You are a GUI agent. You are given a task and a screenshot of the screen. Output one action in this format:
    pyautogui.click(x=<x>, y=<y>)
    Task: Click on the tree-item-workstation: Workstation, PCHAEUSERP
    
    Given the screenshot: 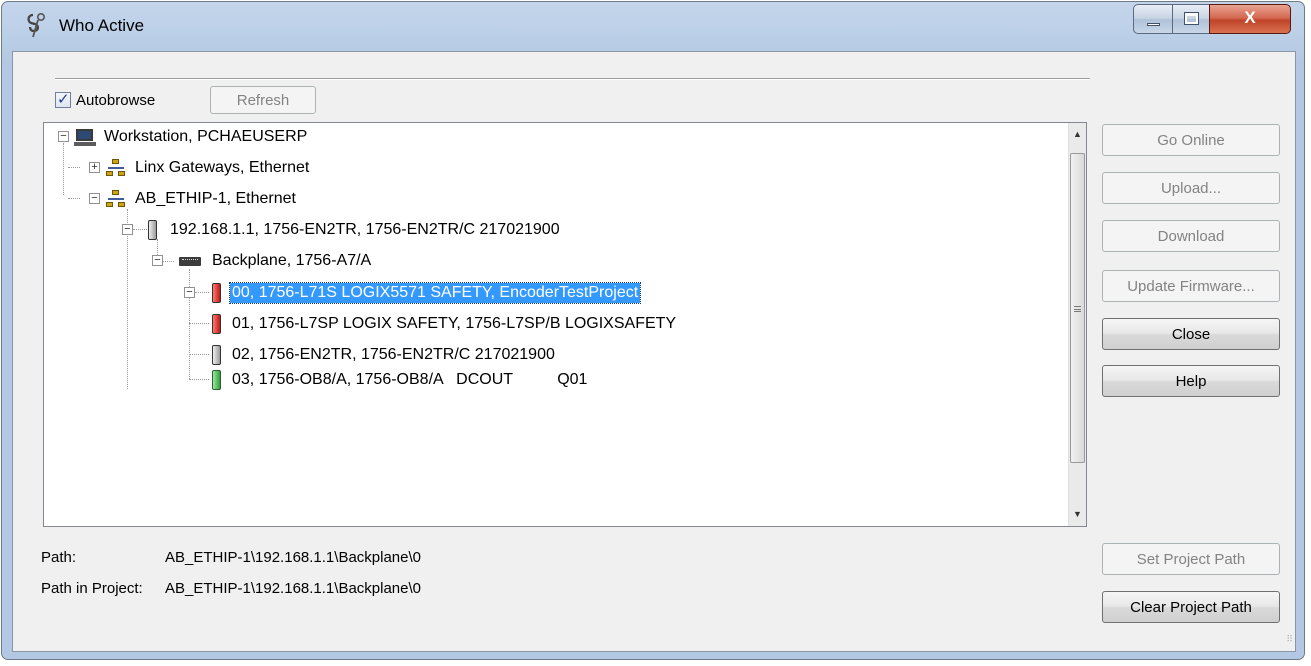 What is the action you would take?
    pyautogui.click(x=191, y=137)
    